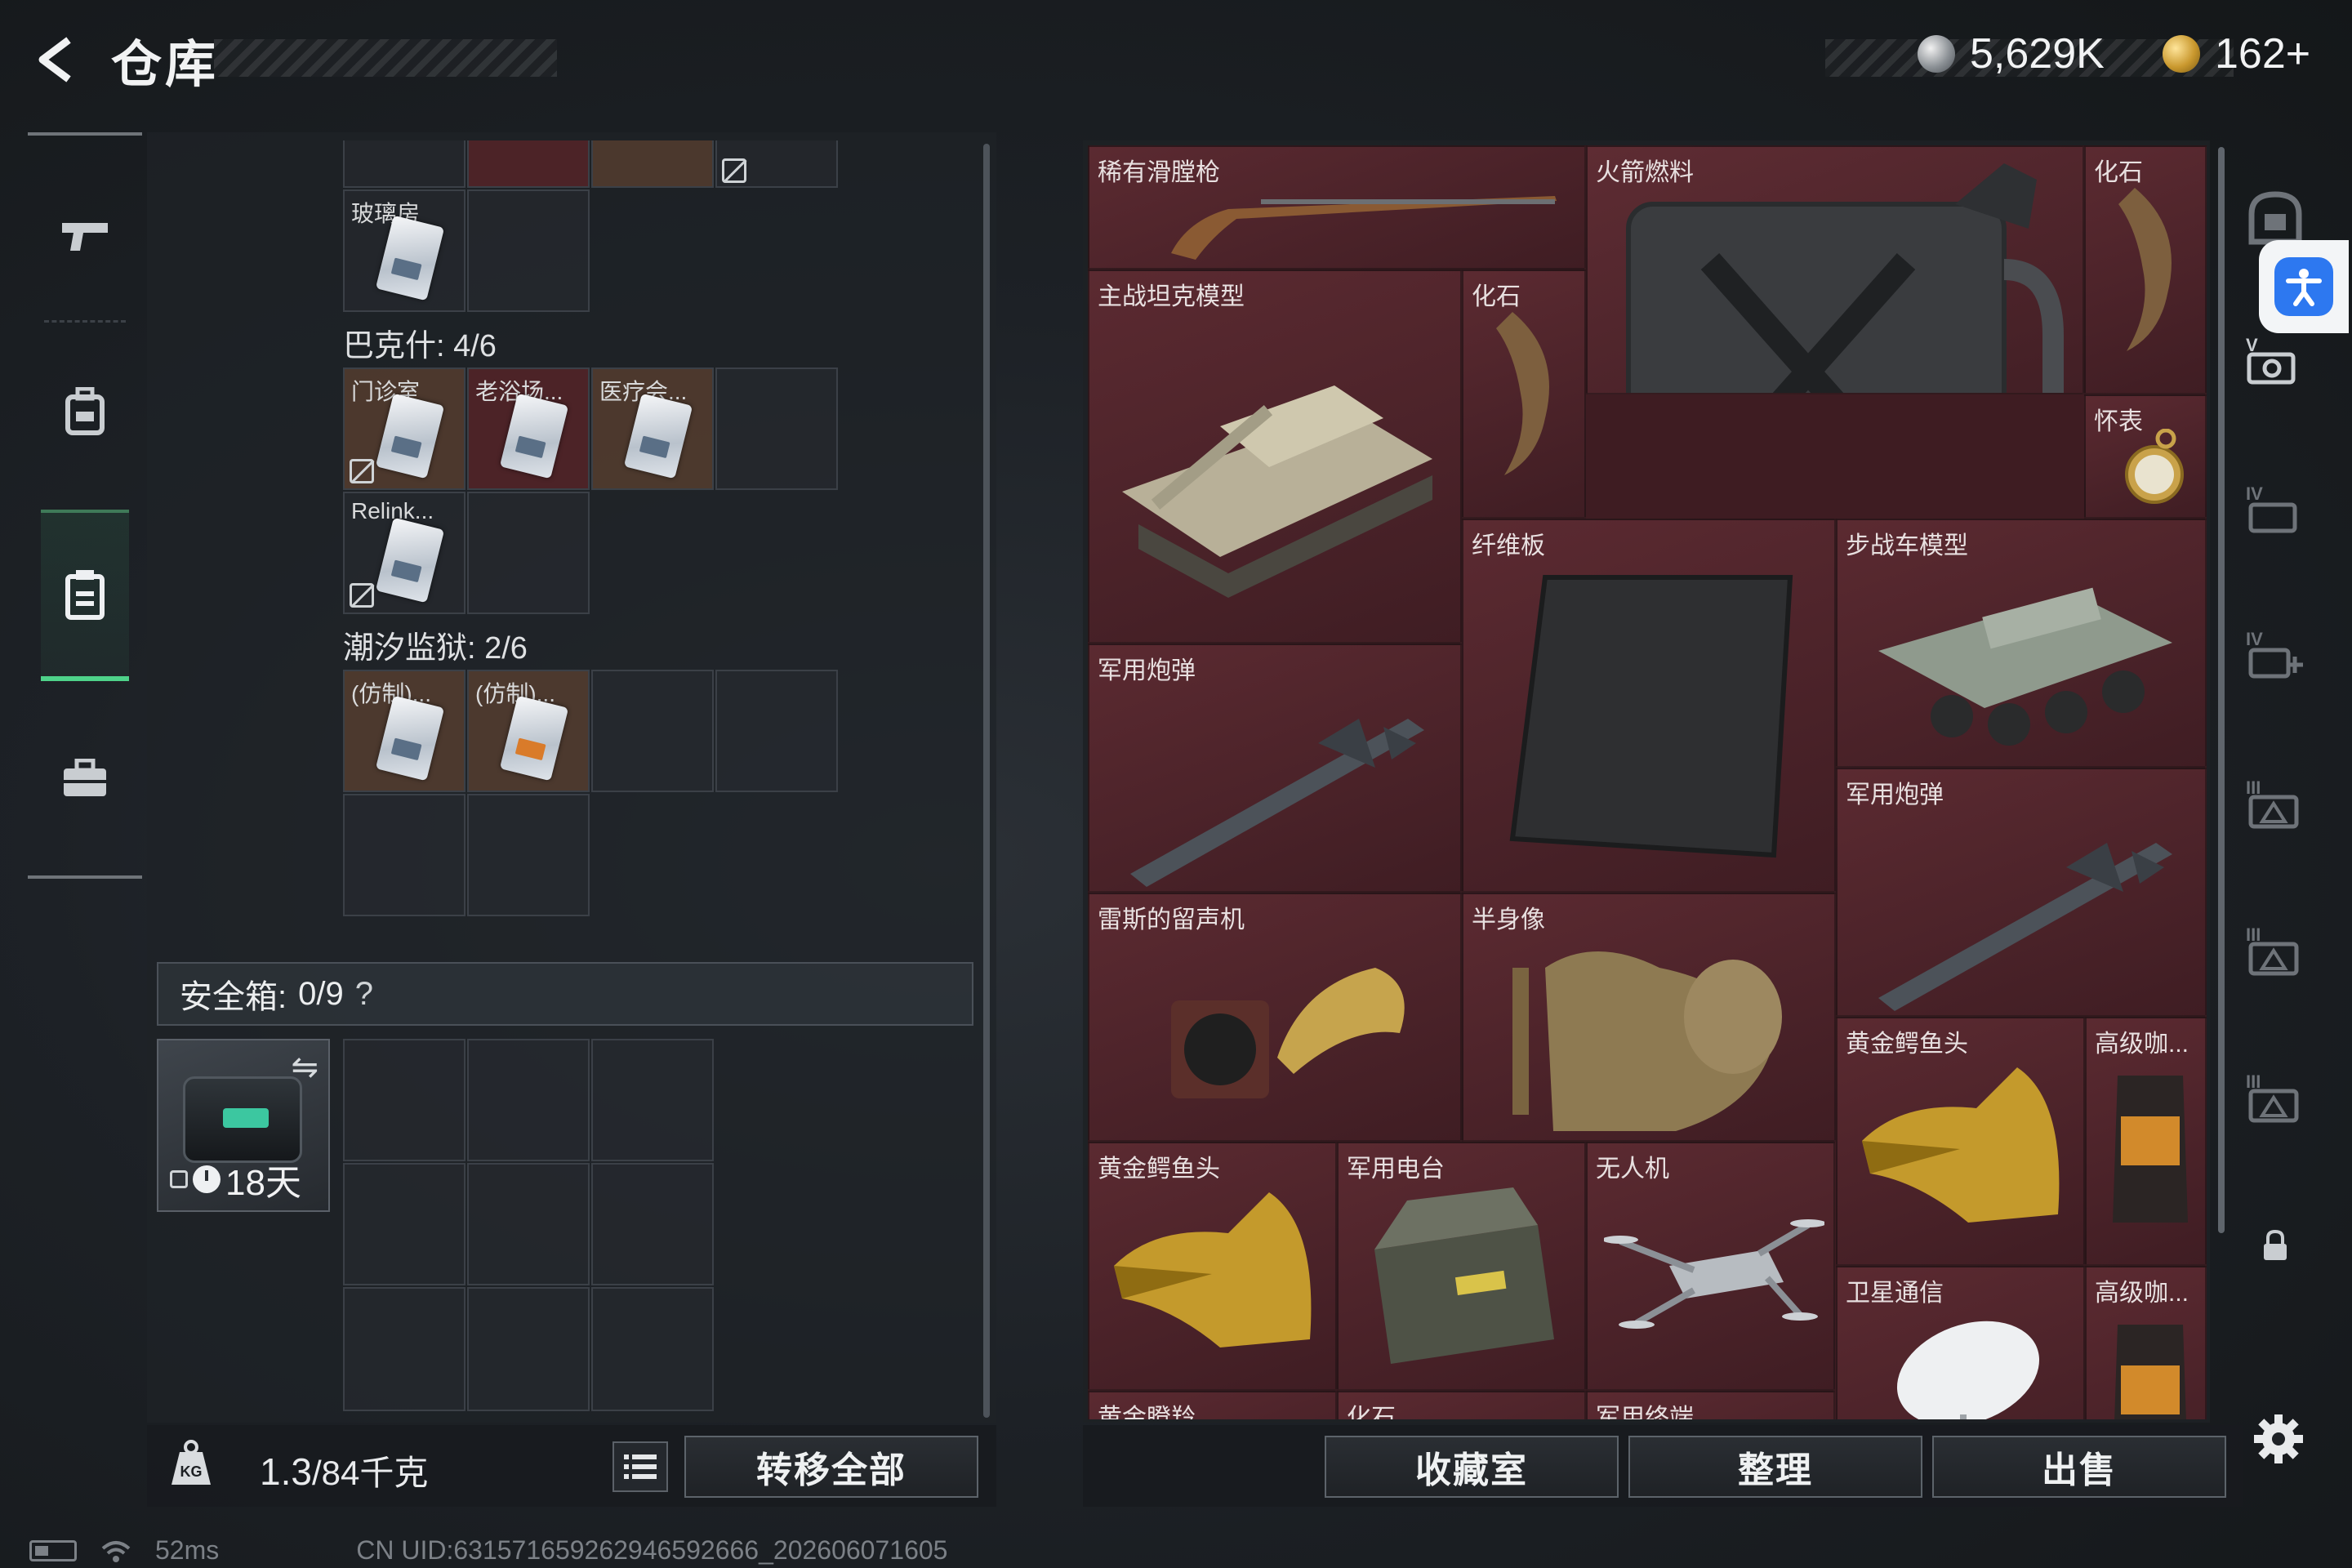  Describe the element at coordinates (85, 595) in the screenshot. I see `nav-storage` at that location.